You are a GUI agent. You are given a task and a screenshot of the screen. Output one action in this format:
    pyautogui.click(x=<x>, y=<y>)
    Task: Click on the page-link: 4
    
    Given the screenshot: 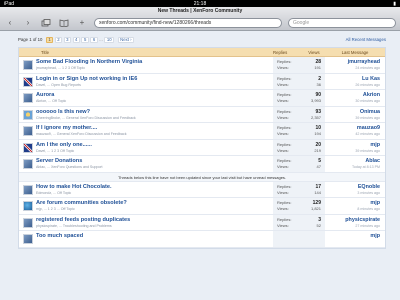 What is the action you would take?
    pyautogui.click(x=76, y=39)
    